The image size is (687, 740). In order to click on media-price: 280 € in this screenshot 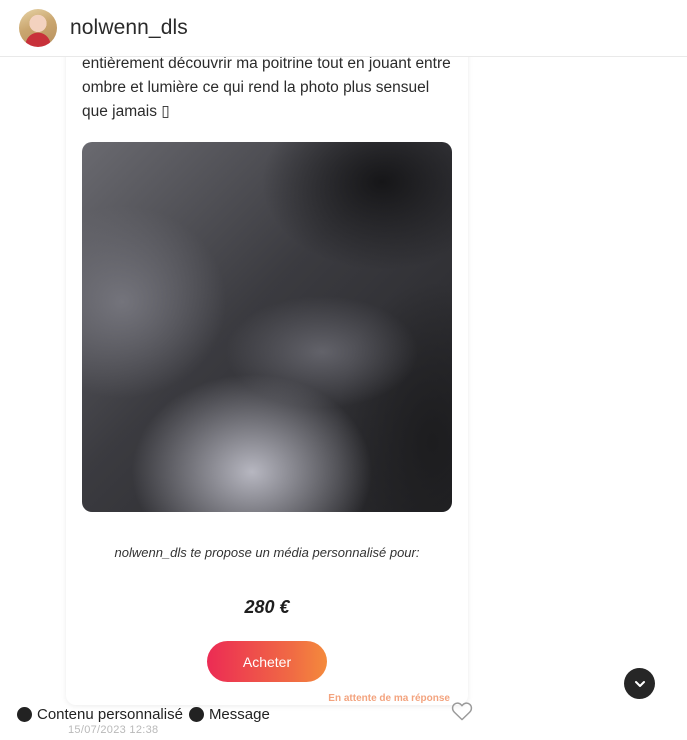, I will do `click(267, 607)`.